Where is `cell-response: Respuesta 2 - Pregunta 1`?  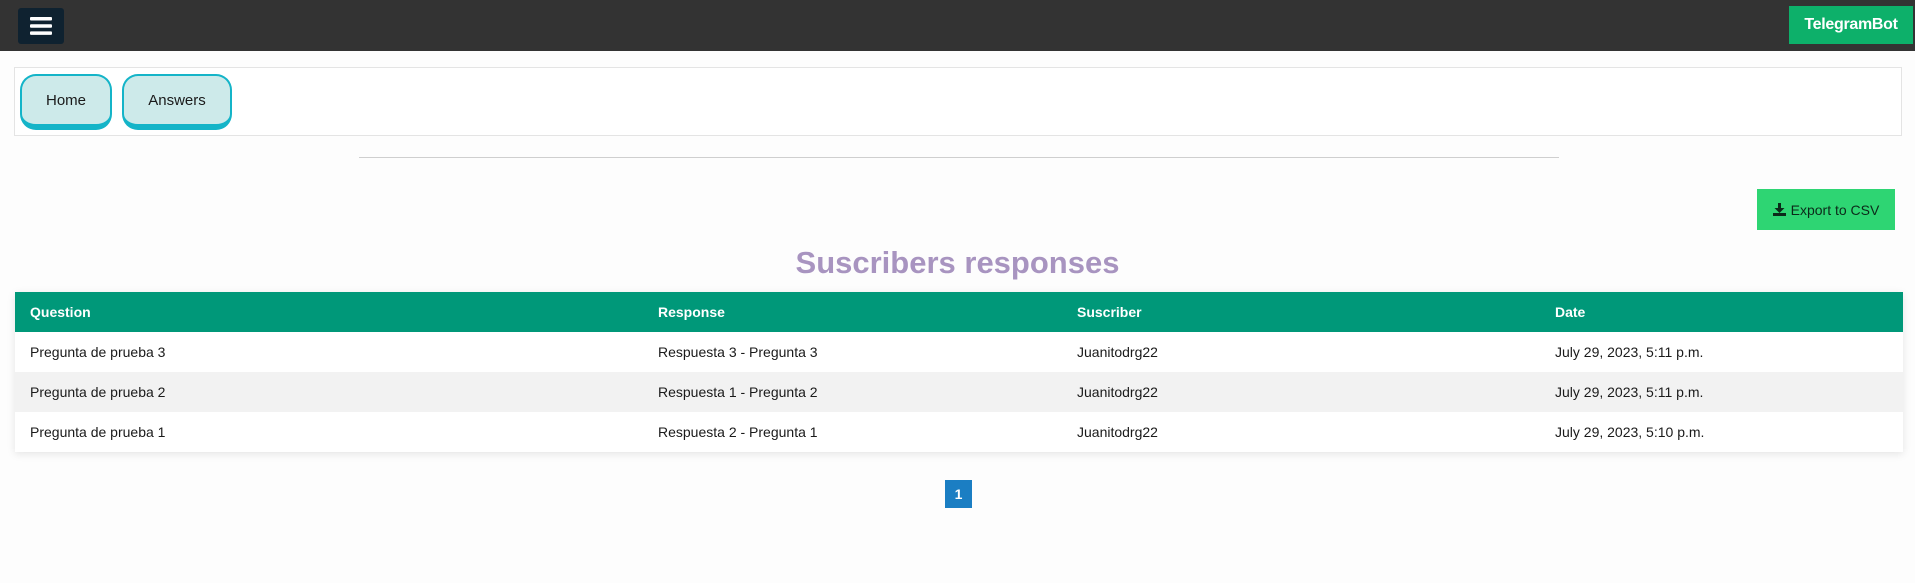 cell-response: Respuesta 2 - Pregunta 1 is located at coordinates (852, 432).